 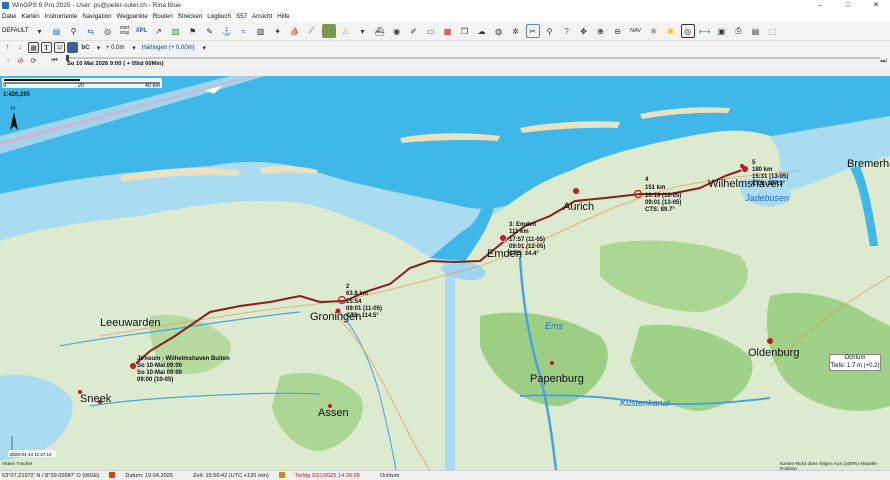 I want to click on time-slider-track, so click(x=473, y=58).